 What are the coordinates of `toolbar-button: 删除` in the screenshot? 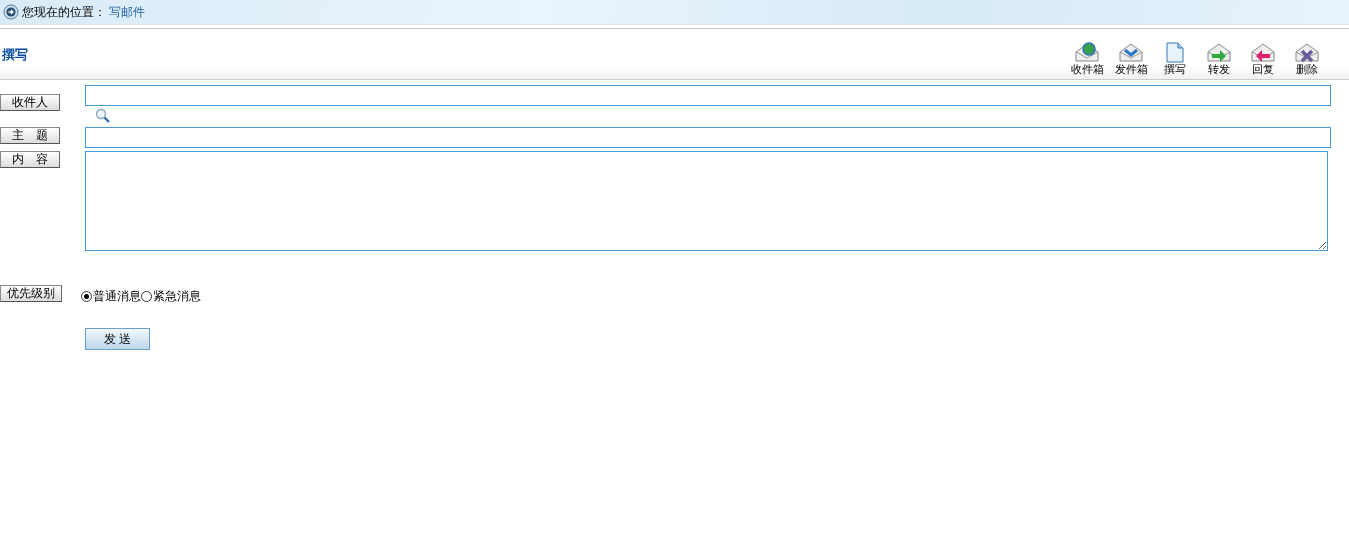 It's located at (1307, 58).